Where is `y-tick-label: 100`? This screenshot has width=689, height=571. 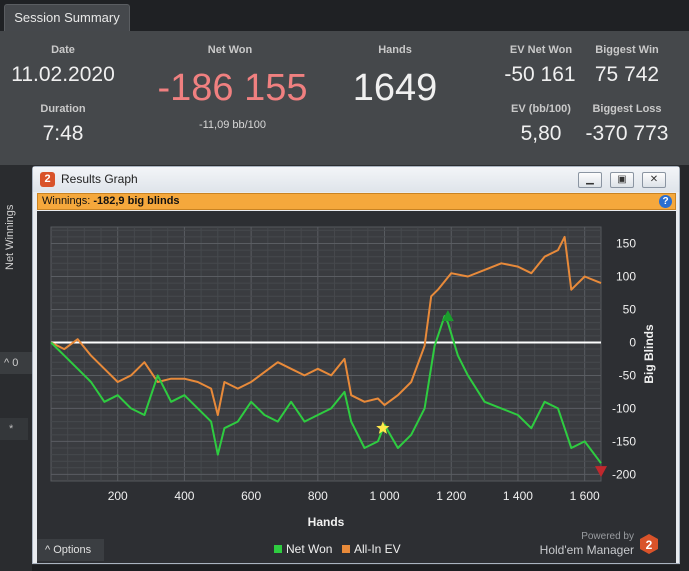 y-tick-label: 100 is located at coordinates (626, 276).